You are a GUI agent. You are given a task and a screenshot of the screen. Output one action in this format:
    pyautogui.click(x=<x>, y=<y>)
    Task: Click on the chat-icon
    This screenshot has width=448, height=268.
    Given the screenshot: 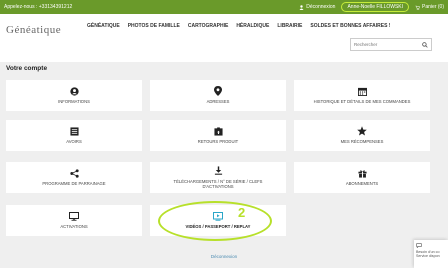 What is the action you would take?
    pyautogui.click(x=419, y=245)
    